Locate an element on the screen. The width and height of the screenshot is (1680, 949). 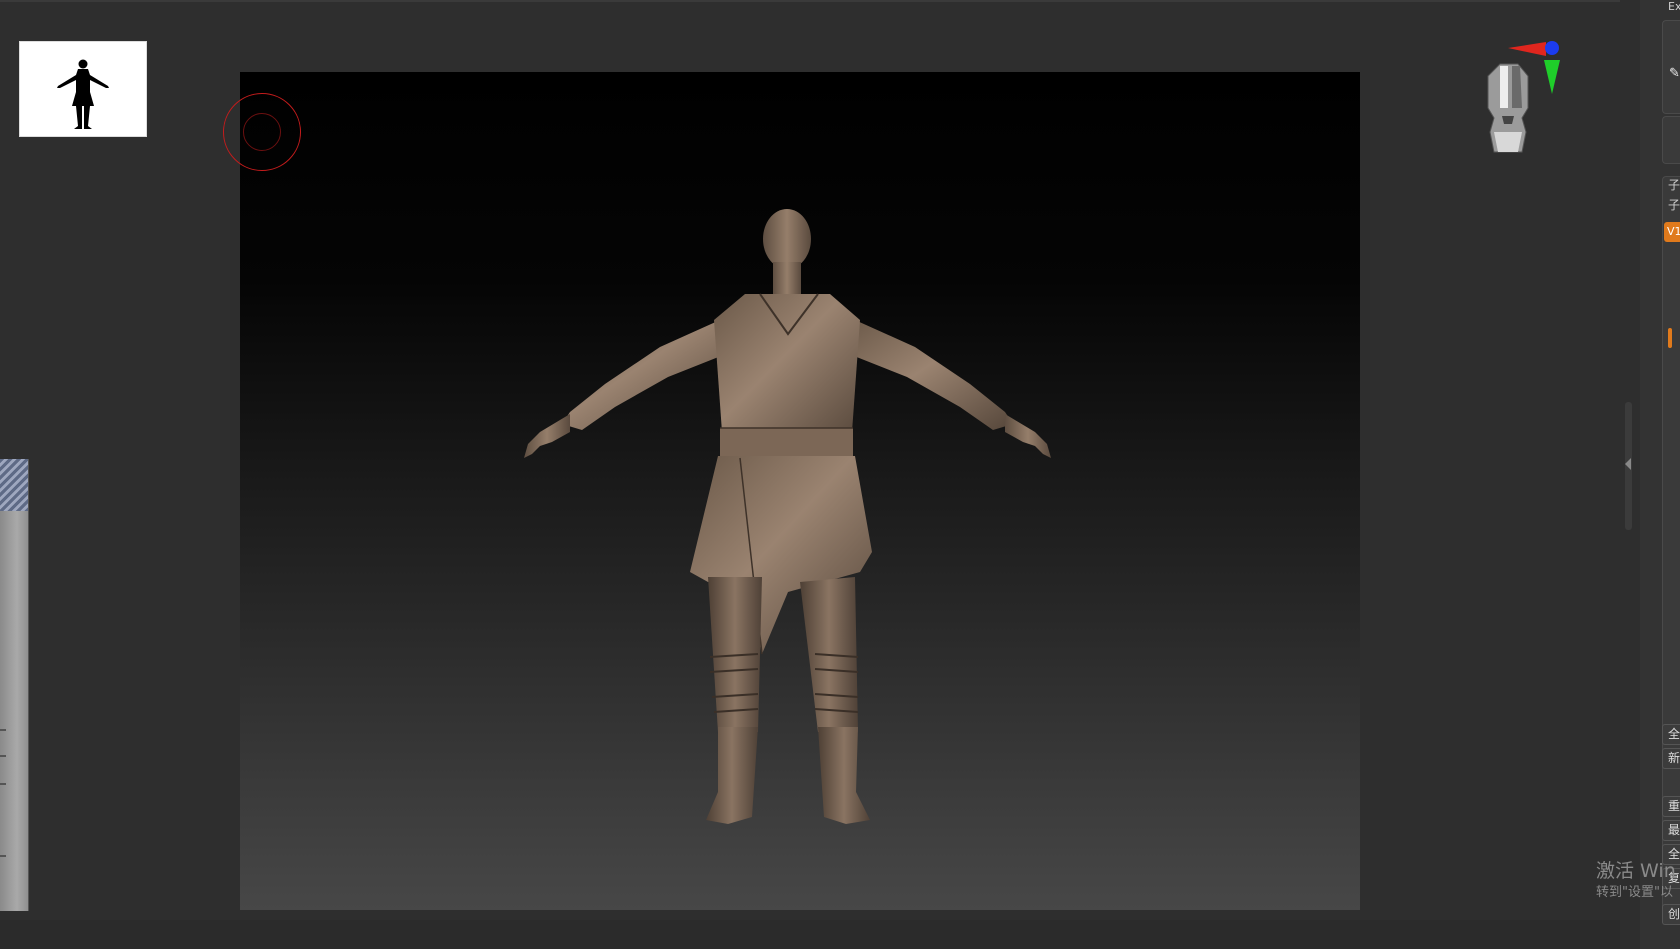
orientation-gizmo is located at coordinates (1533, 101).